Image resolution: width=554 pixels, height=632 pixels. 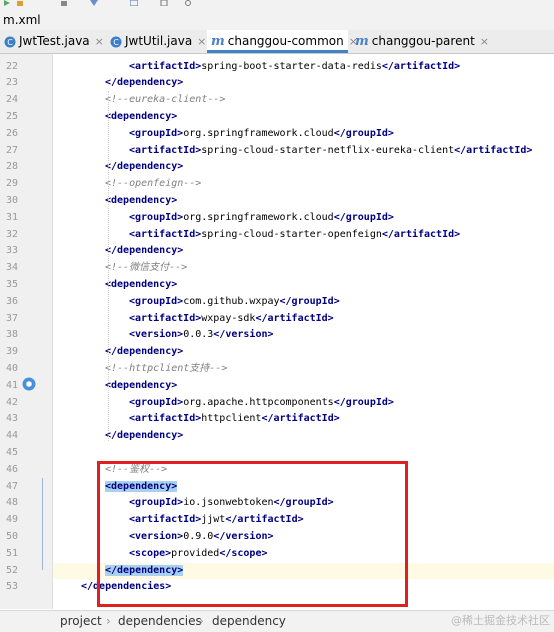 What do you see at coordinates (303, 268) in the screenshot?
I see `code-line: <!--微信支付-->` at bounding box center [303, 268].